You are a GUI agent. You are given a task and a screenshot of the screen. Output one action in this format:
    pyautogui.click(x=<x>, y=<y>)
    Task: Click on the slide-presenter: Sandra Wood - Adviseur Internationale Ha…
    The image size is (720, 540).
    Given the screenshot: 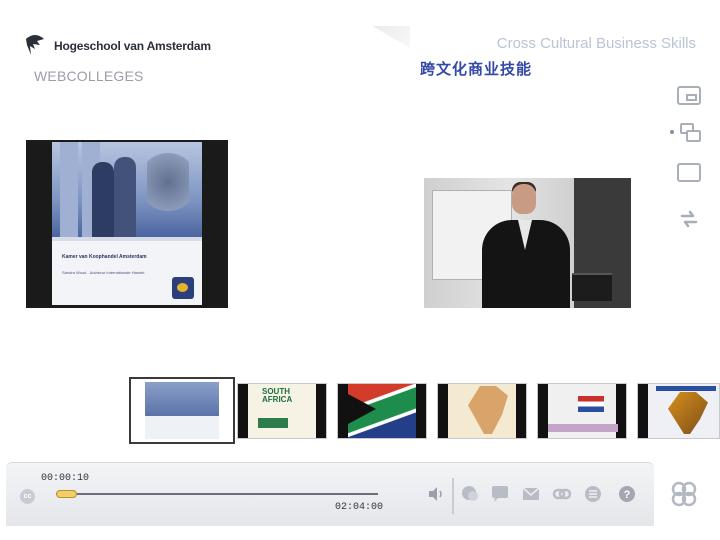 What is the action you would take?
    pyautogui.click(x=103, y=272)
    